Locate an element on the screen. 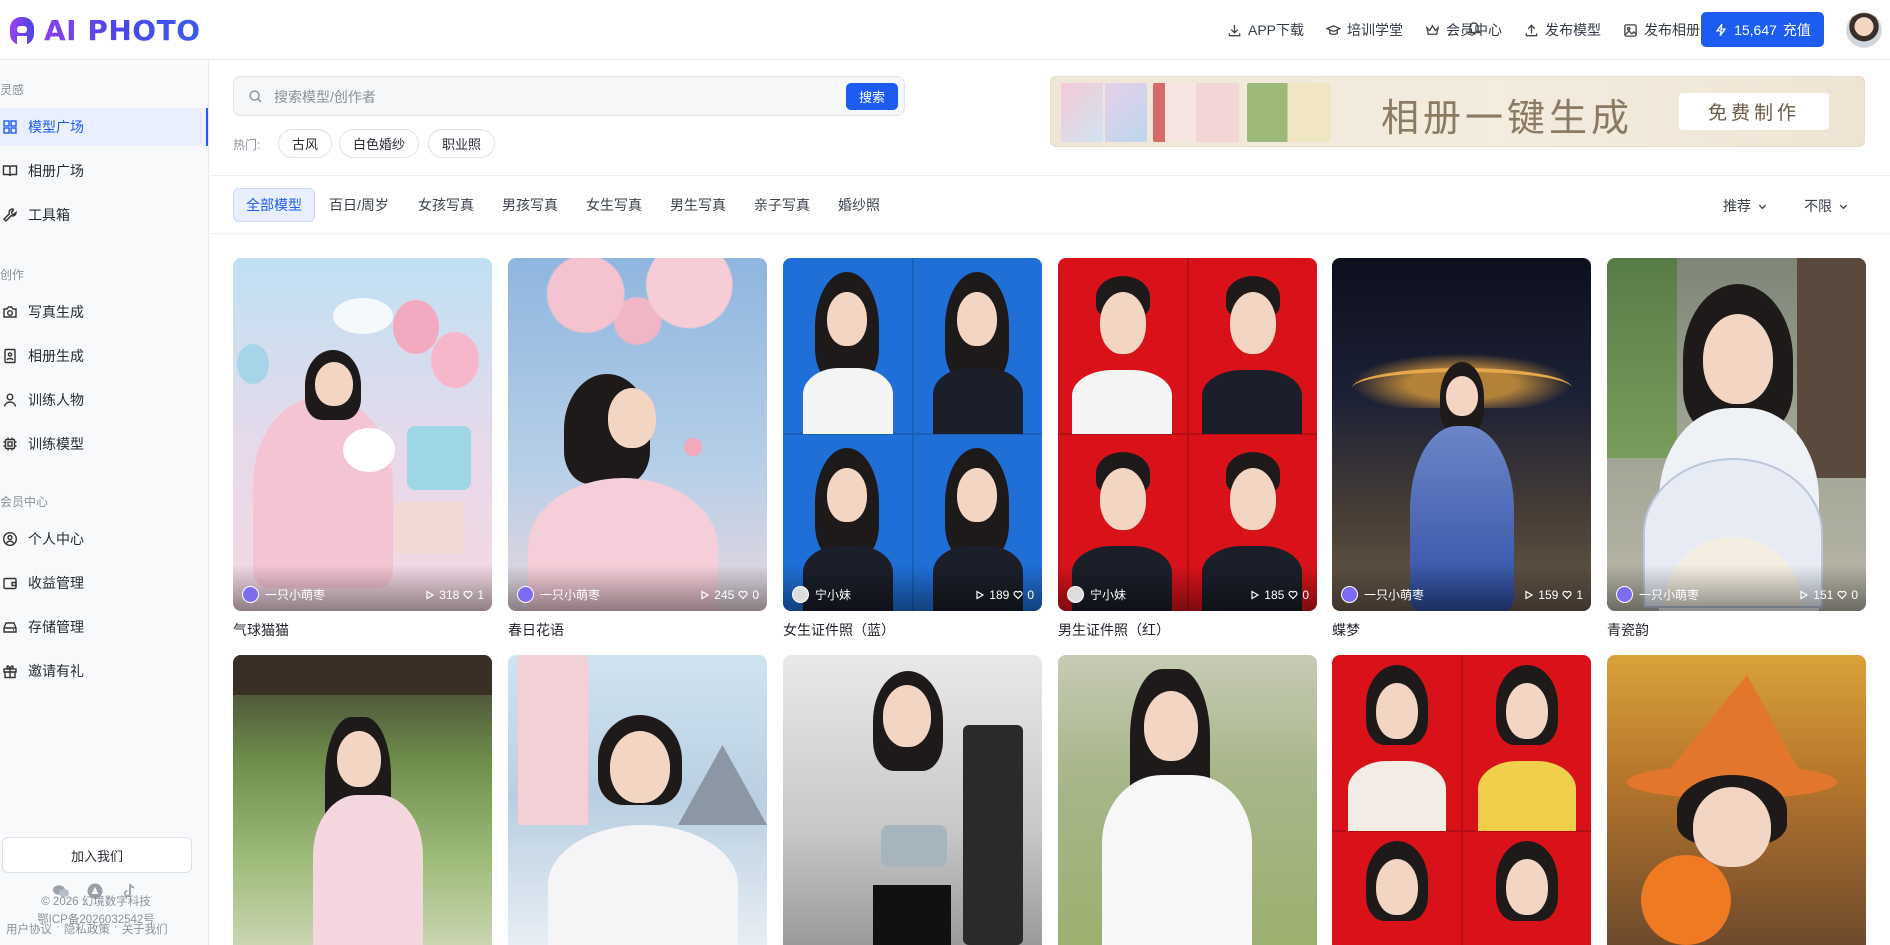  card-stats: 318 1 is located at coordinates (454, 595).